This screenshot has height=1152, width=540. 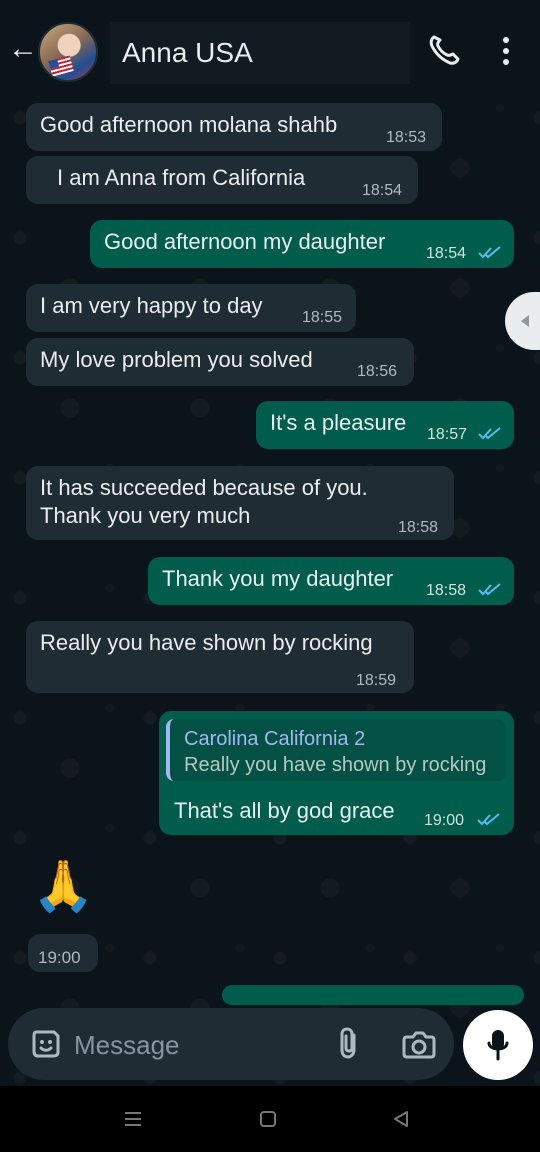 I want to click on message-bubble-incoming: Good afternoon molana shahb 18:53, so click(x=234, y=127).